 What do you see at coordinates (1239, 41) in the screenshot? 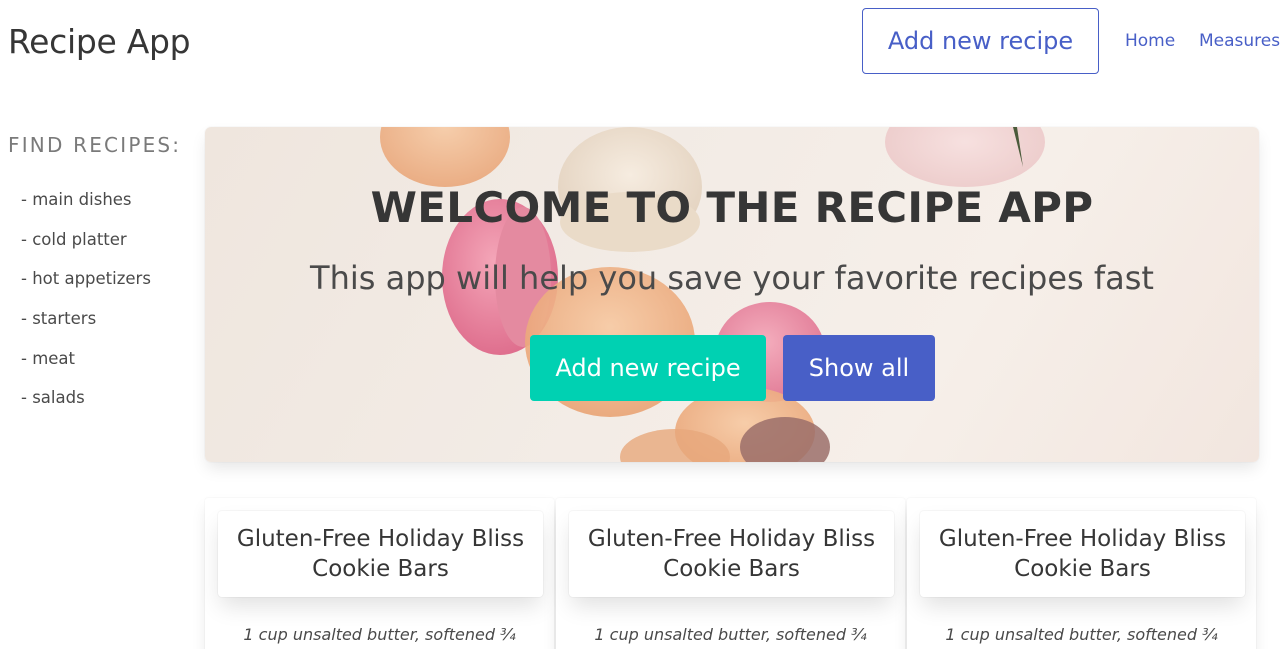
I see `nav-link-measures: Measures` at bounding box center [1239, 41].